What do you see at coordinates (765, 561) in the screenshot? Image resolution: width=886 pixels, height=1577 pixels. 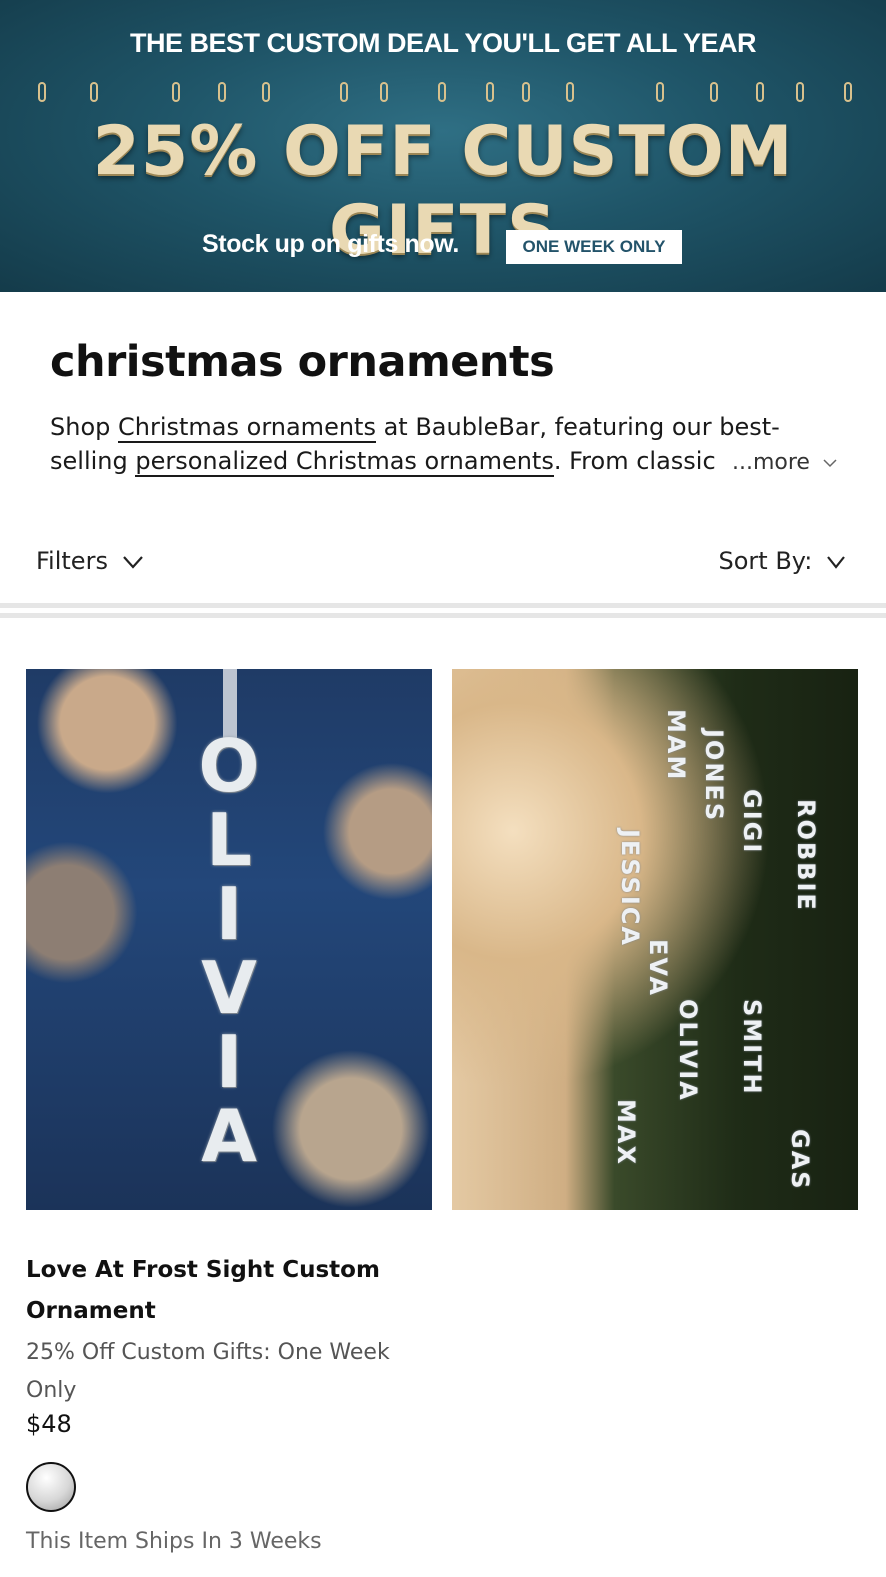 I see `sort-label: Sort By:` at bounding box center [765, 561].